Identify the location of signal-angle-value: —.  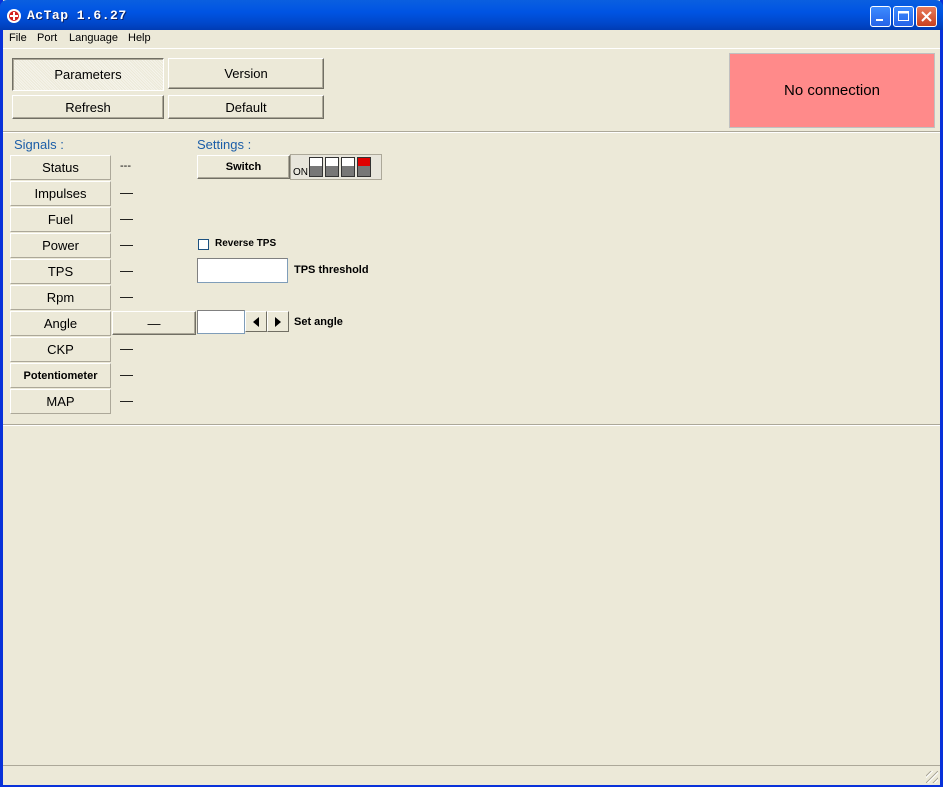
(154, 323).